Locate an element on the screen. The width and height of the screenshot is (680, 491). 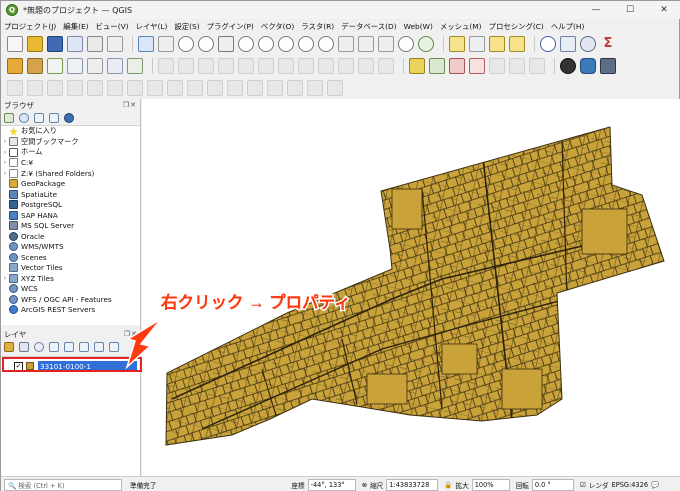
reshape-icon is located at coordinates (235, 88).